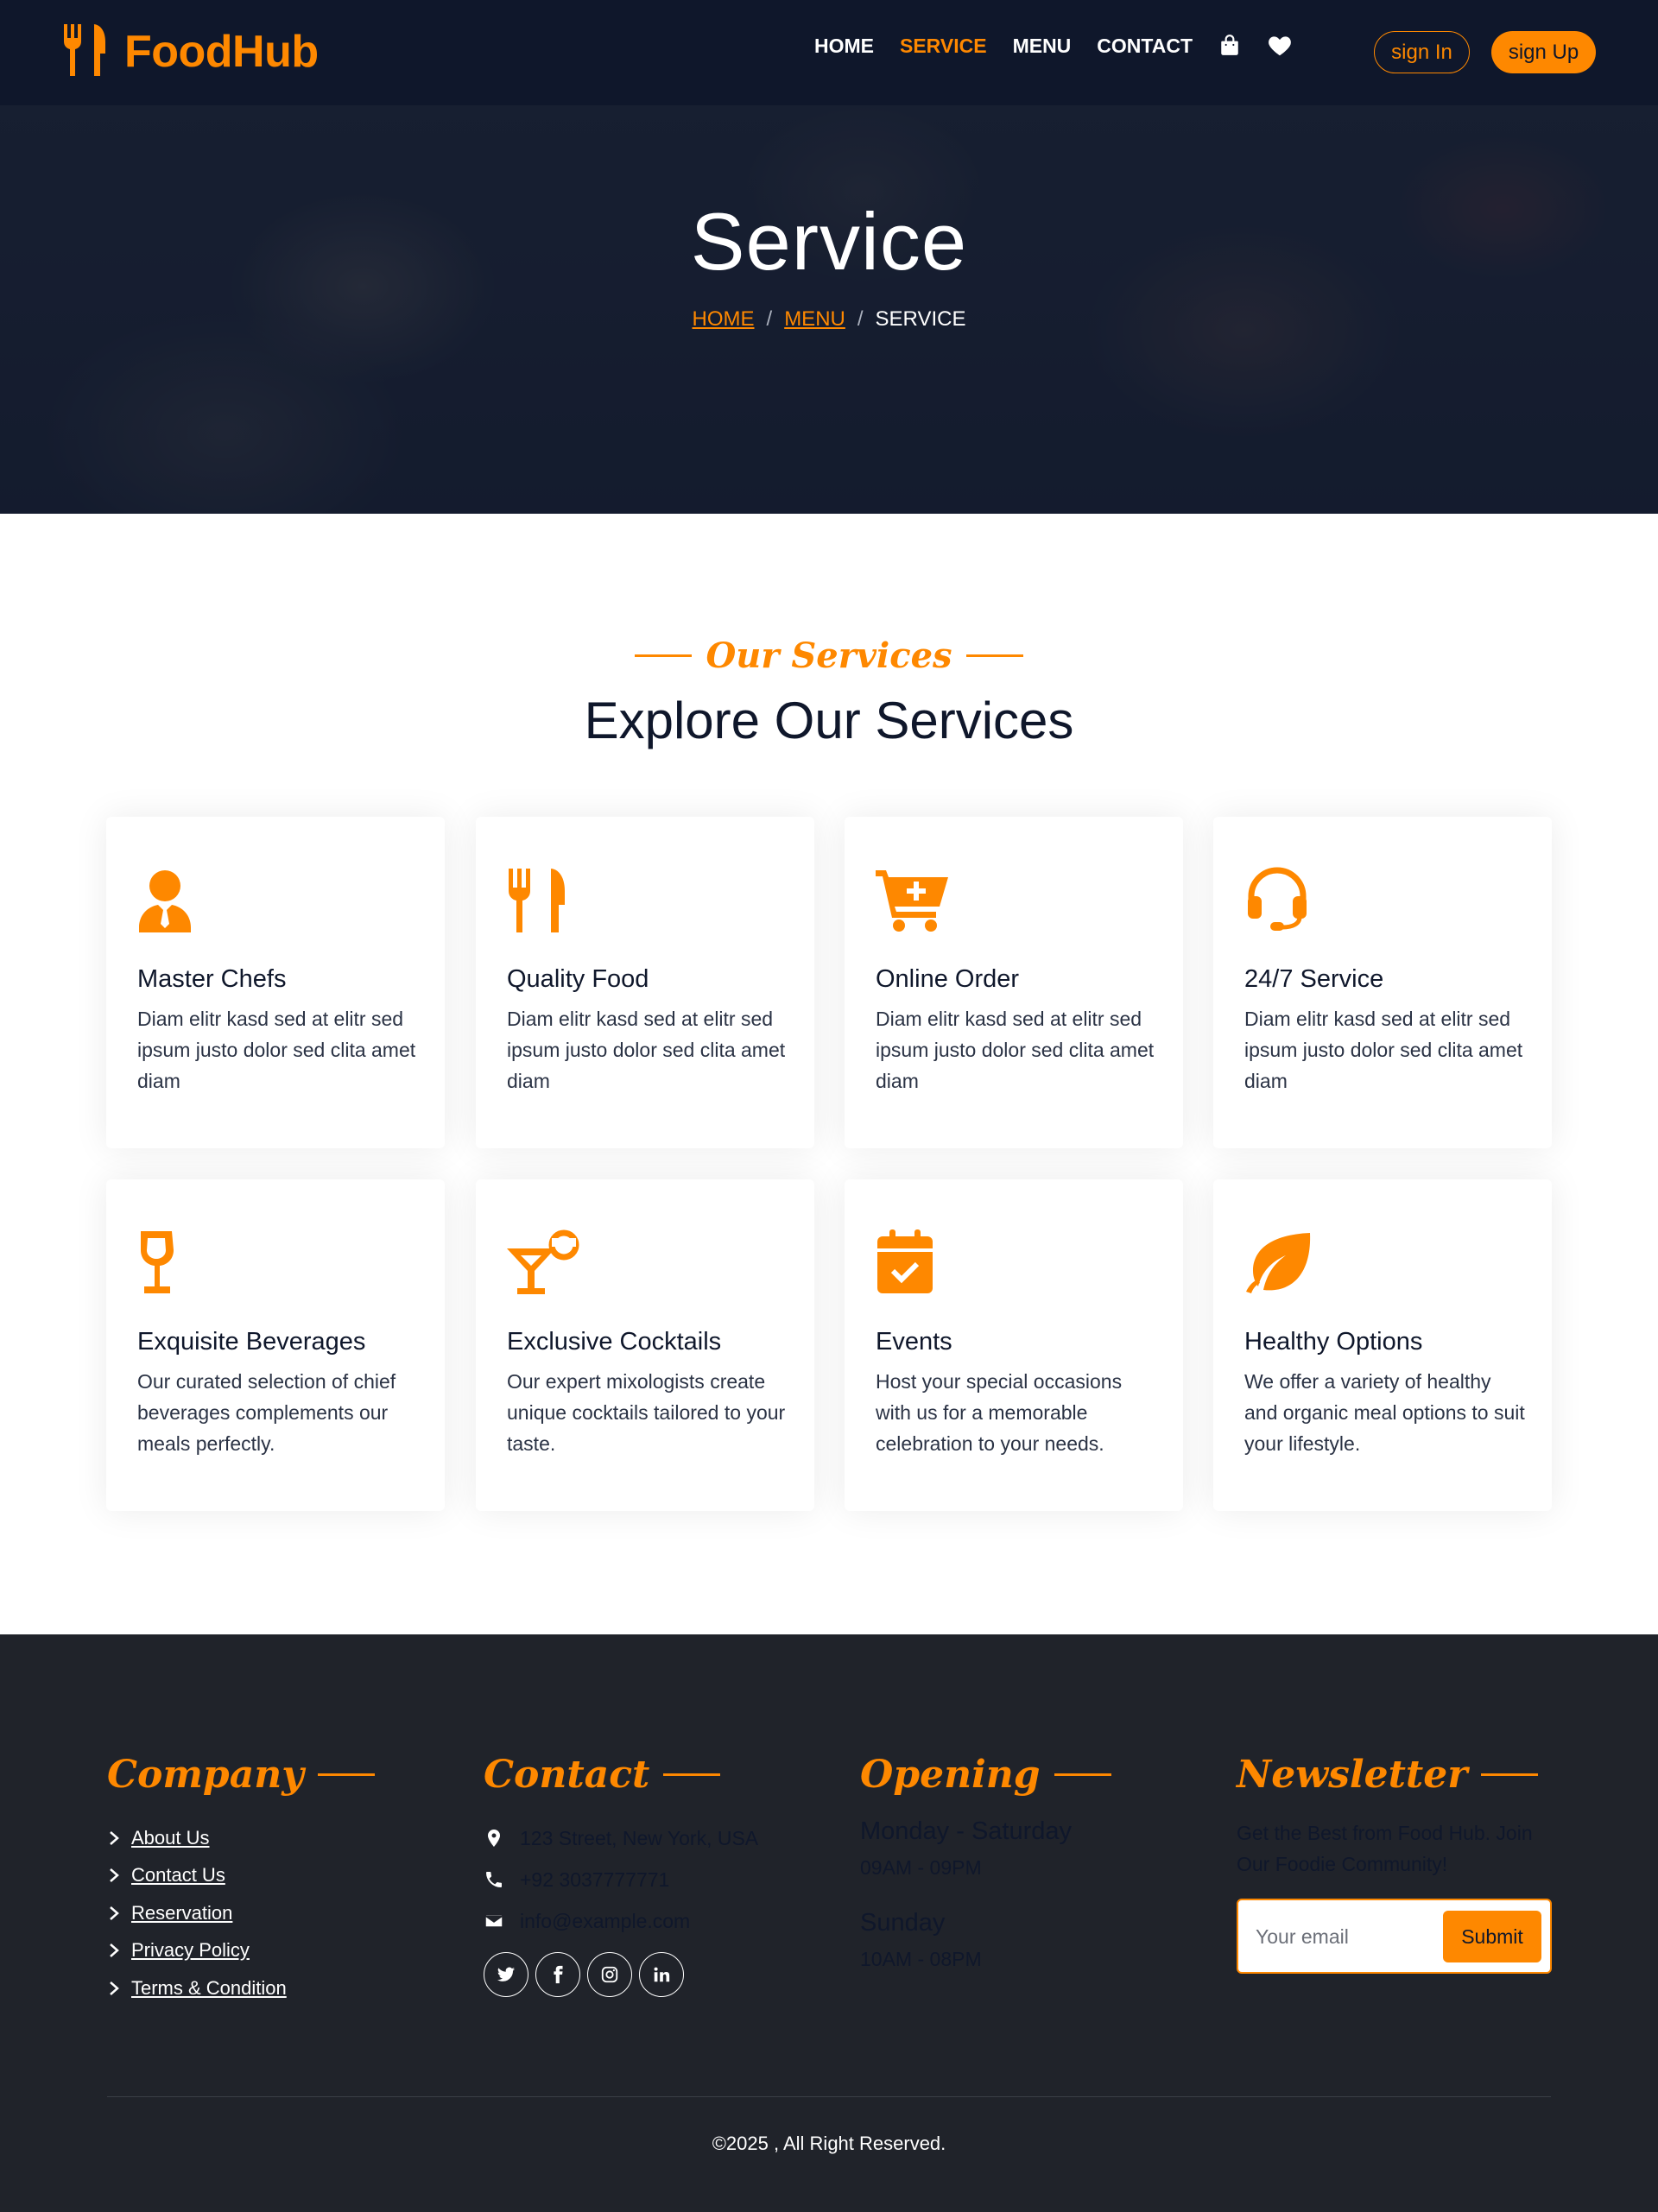  Describe the element at coordinates (943, 46) in the screenshot. I see `nav-service: SERVICE` at that location.